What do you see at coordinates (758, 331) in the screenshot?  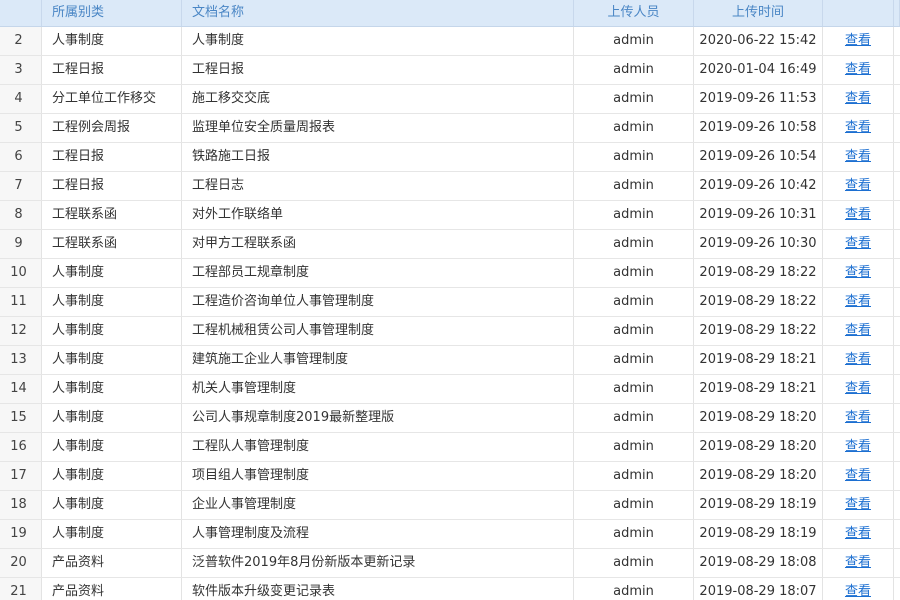 I see `row-upload-time: 2019-08-29 18:22` at bounding box center [758, 331].